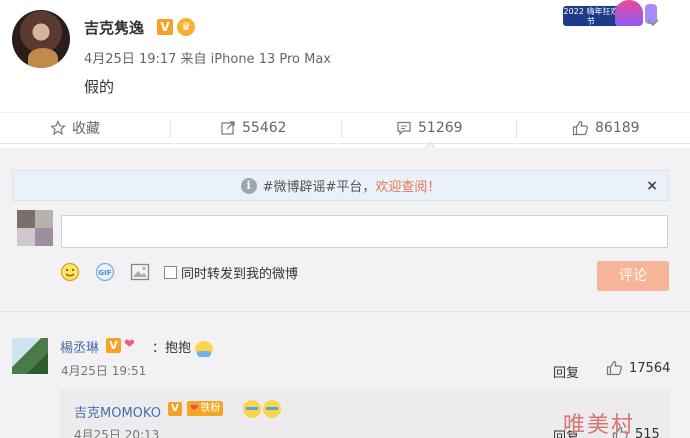 The image size is (690, 438). I want to click on vip-crown-icon: ♛, so click(186, 27).